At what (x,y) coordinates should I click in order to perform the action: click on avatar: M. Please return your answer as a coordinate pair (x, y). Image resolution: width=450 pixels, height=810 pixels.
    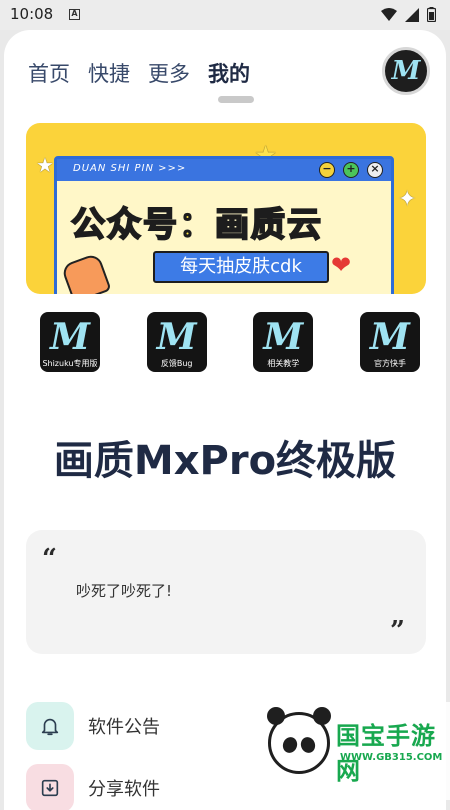
    Looking at the image, I should click on (406, 71).